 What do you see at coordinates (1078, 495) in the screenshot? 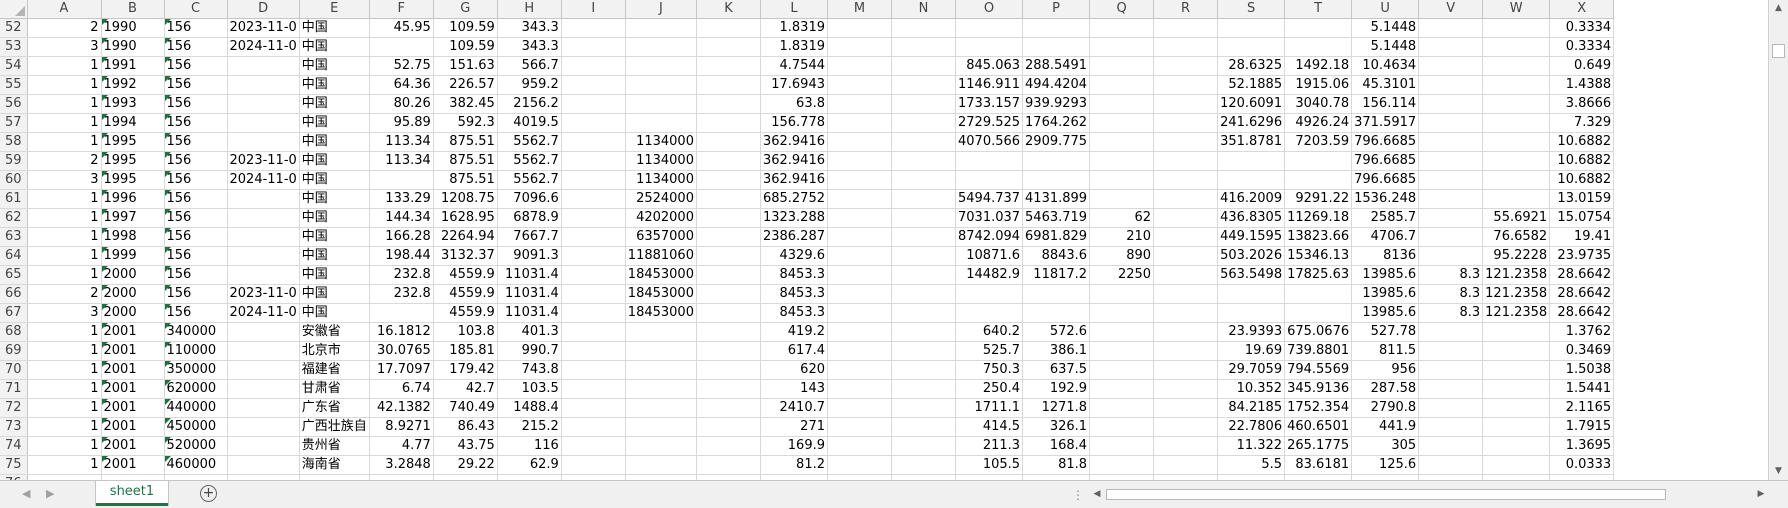
I see `tab-splitter-handle: ⋮` at bounding box center [1078, 495].